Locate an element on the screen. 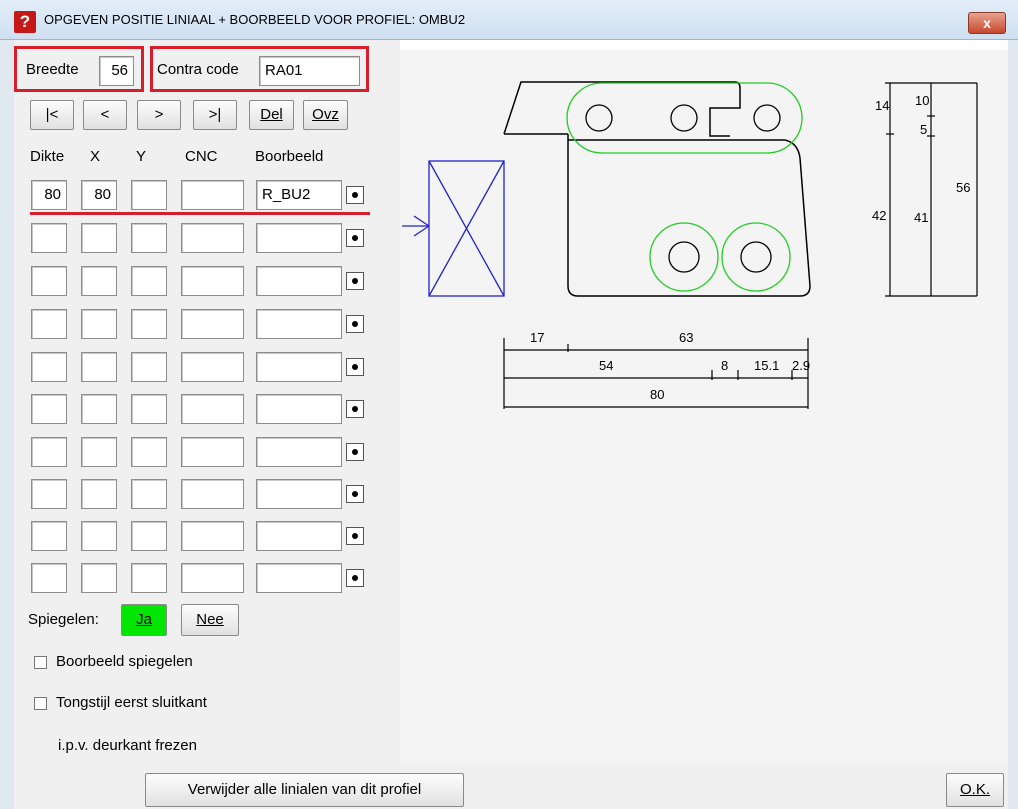 This screenshot has height=809, width=1018. dim-42: 42 is located at coordinates (879, 215).